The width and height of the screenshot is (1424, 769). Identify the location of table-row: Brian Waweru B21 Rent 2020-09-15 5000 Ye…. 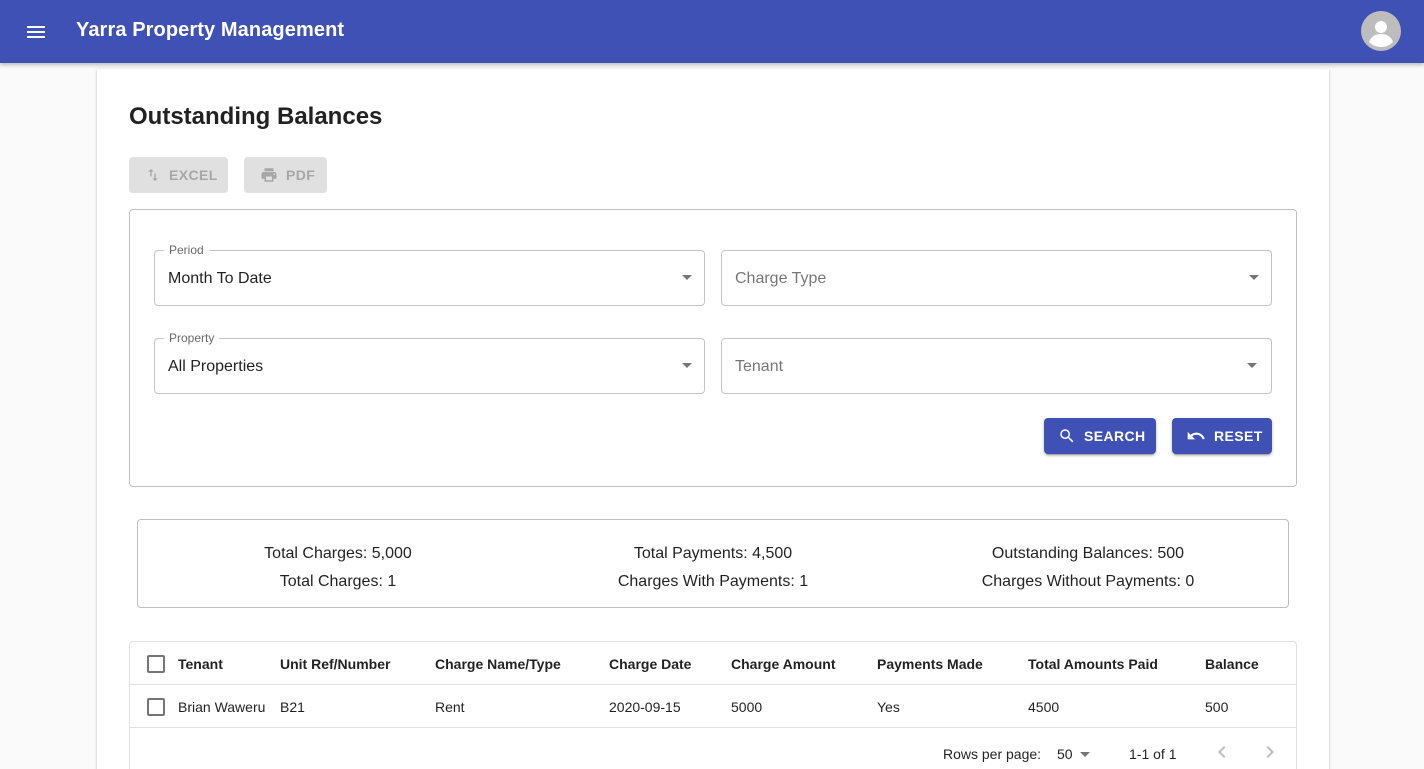
(713, 706).